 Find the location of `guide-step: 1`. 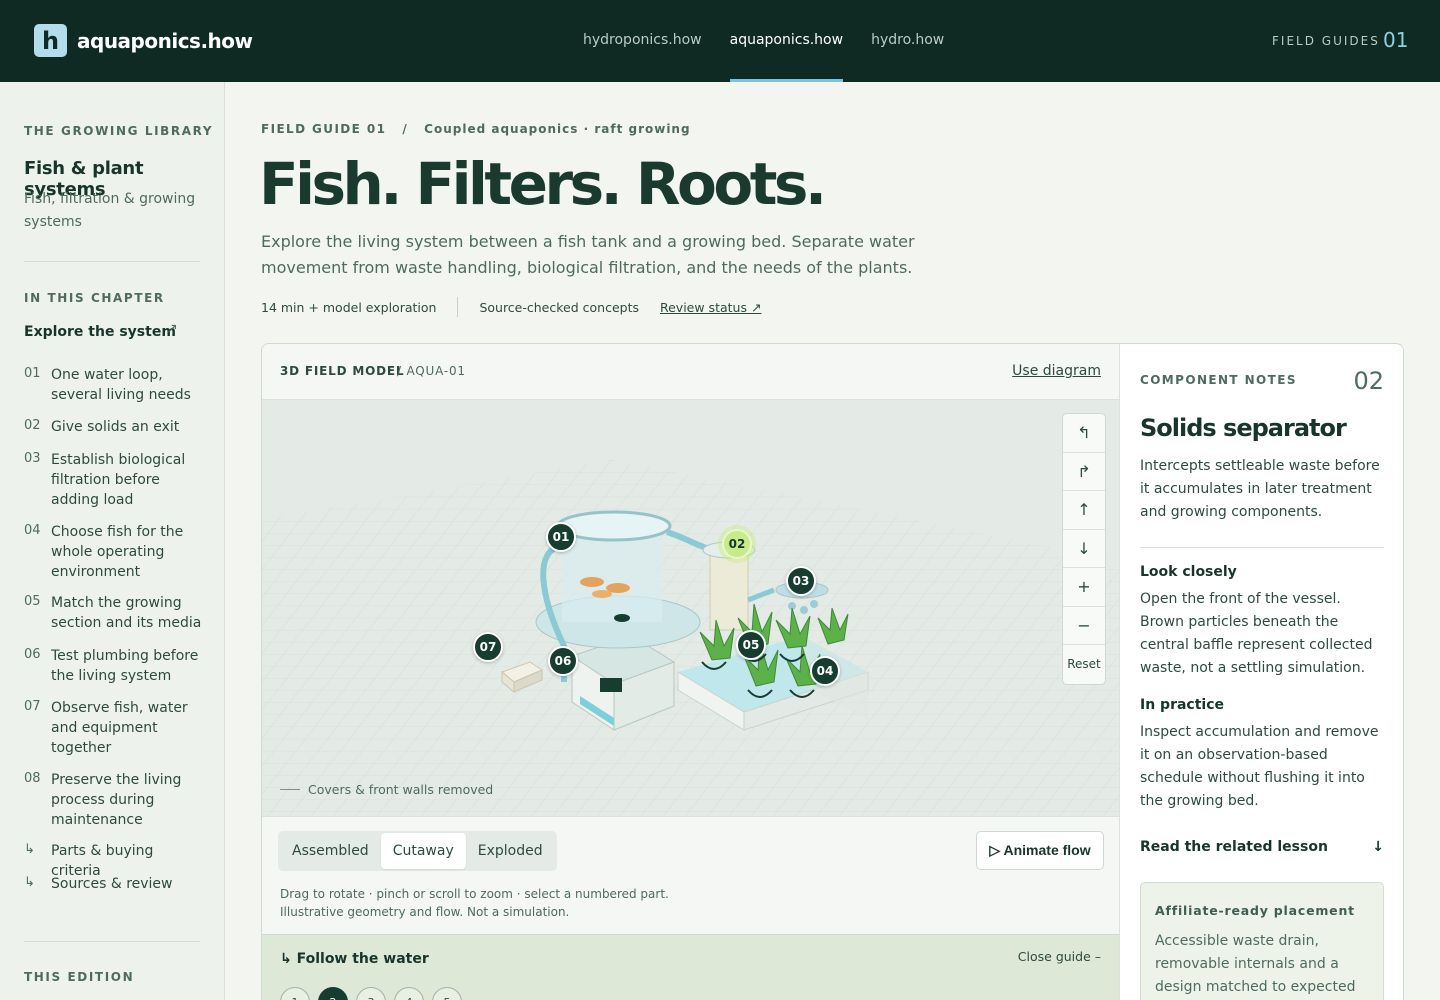

guide-step: 1 is located at coordinates (295, 993).